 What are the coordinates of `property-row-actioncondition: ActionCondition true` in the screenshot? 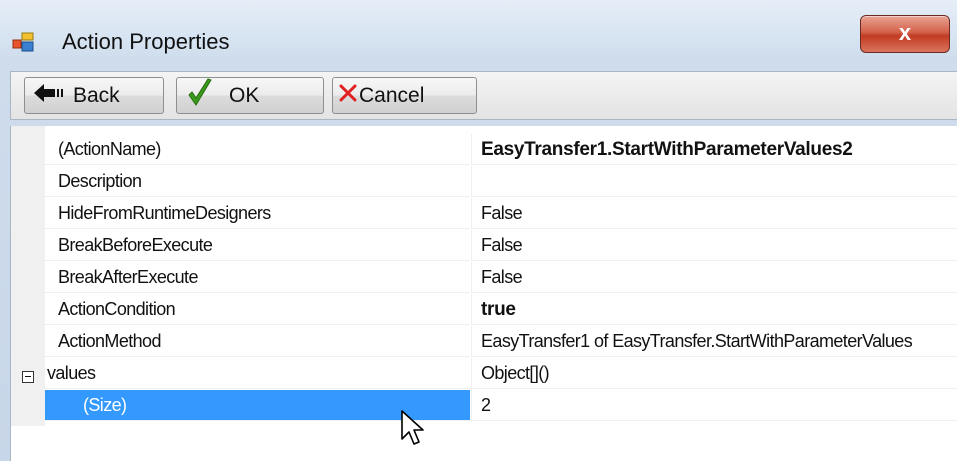 It's located at (484, 310).